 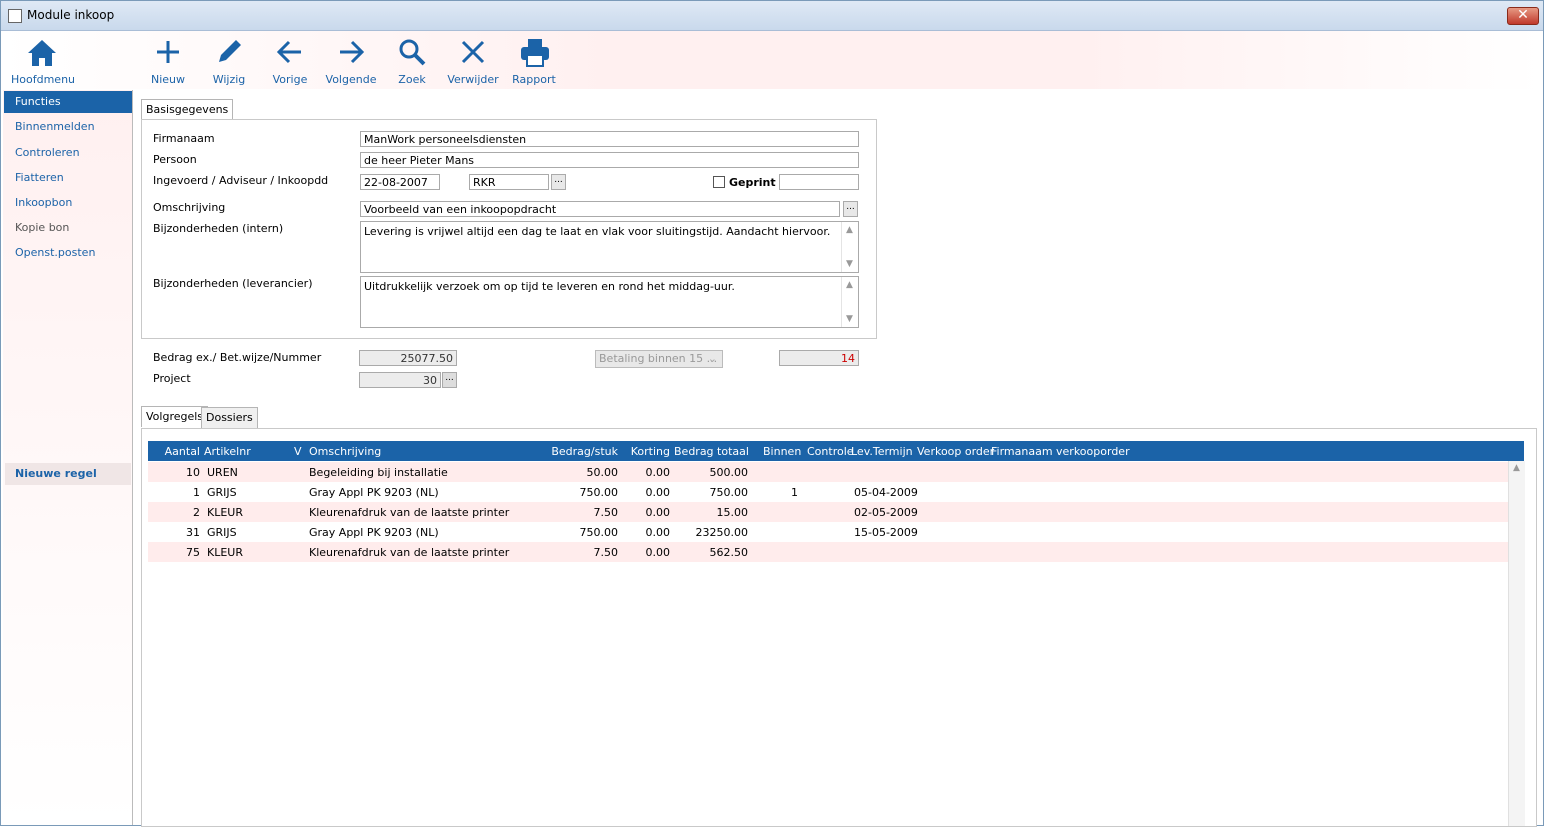 I want to click on omschrijving-label: Omschrijving, so click(x=189, y=207).